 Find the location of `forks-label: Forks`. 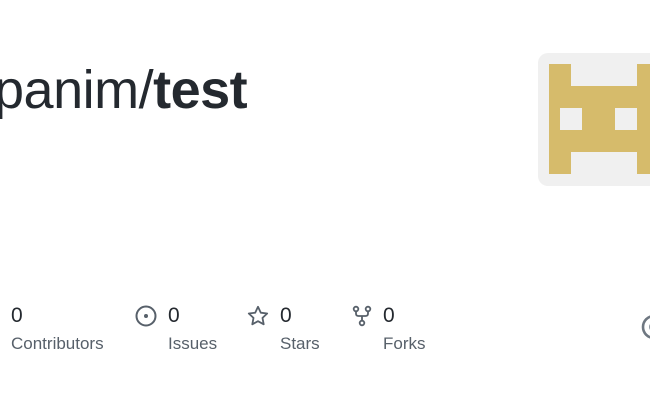

forks-label: Forks is located at coordinates (404, 343).